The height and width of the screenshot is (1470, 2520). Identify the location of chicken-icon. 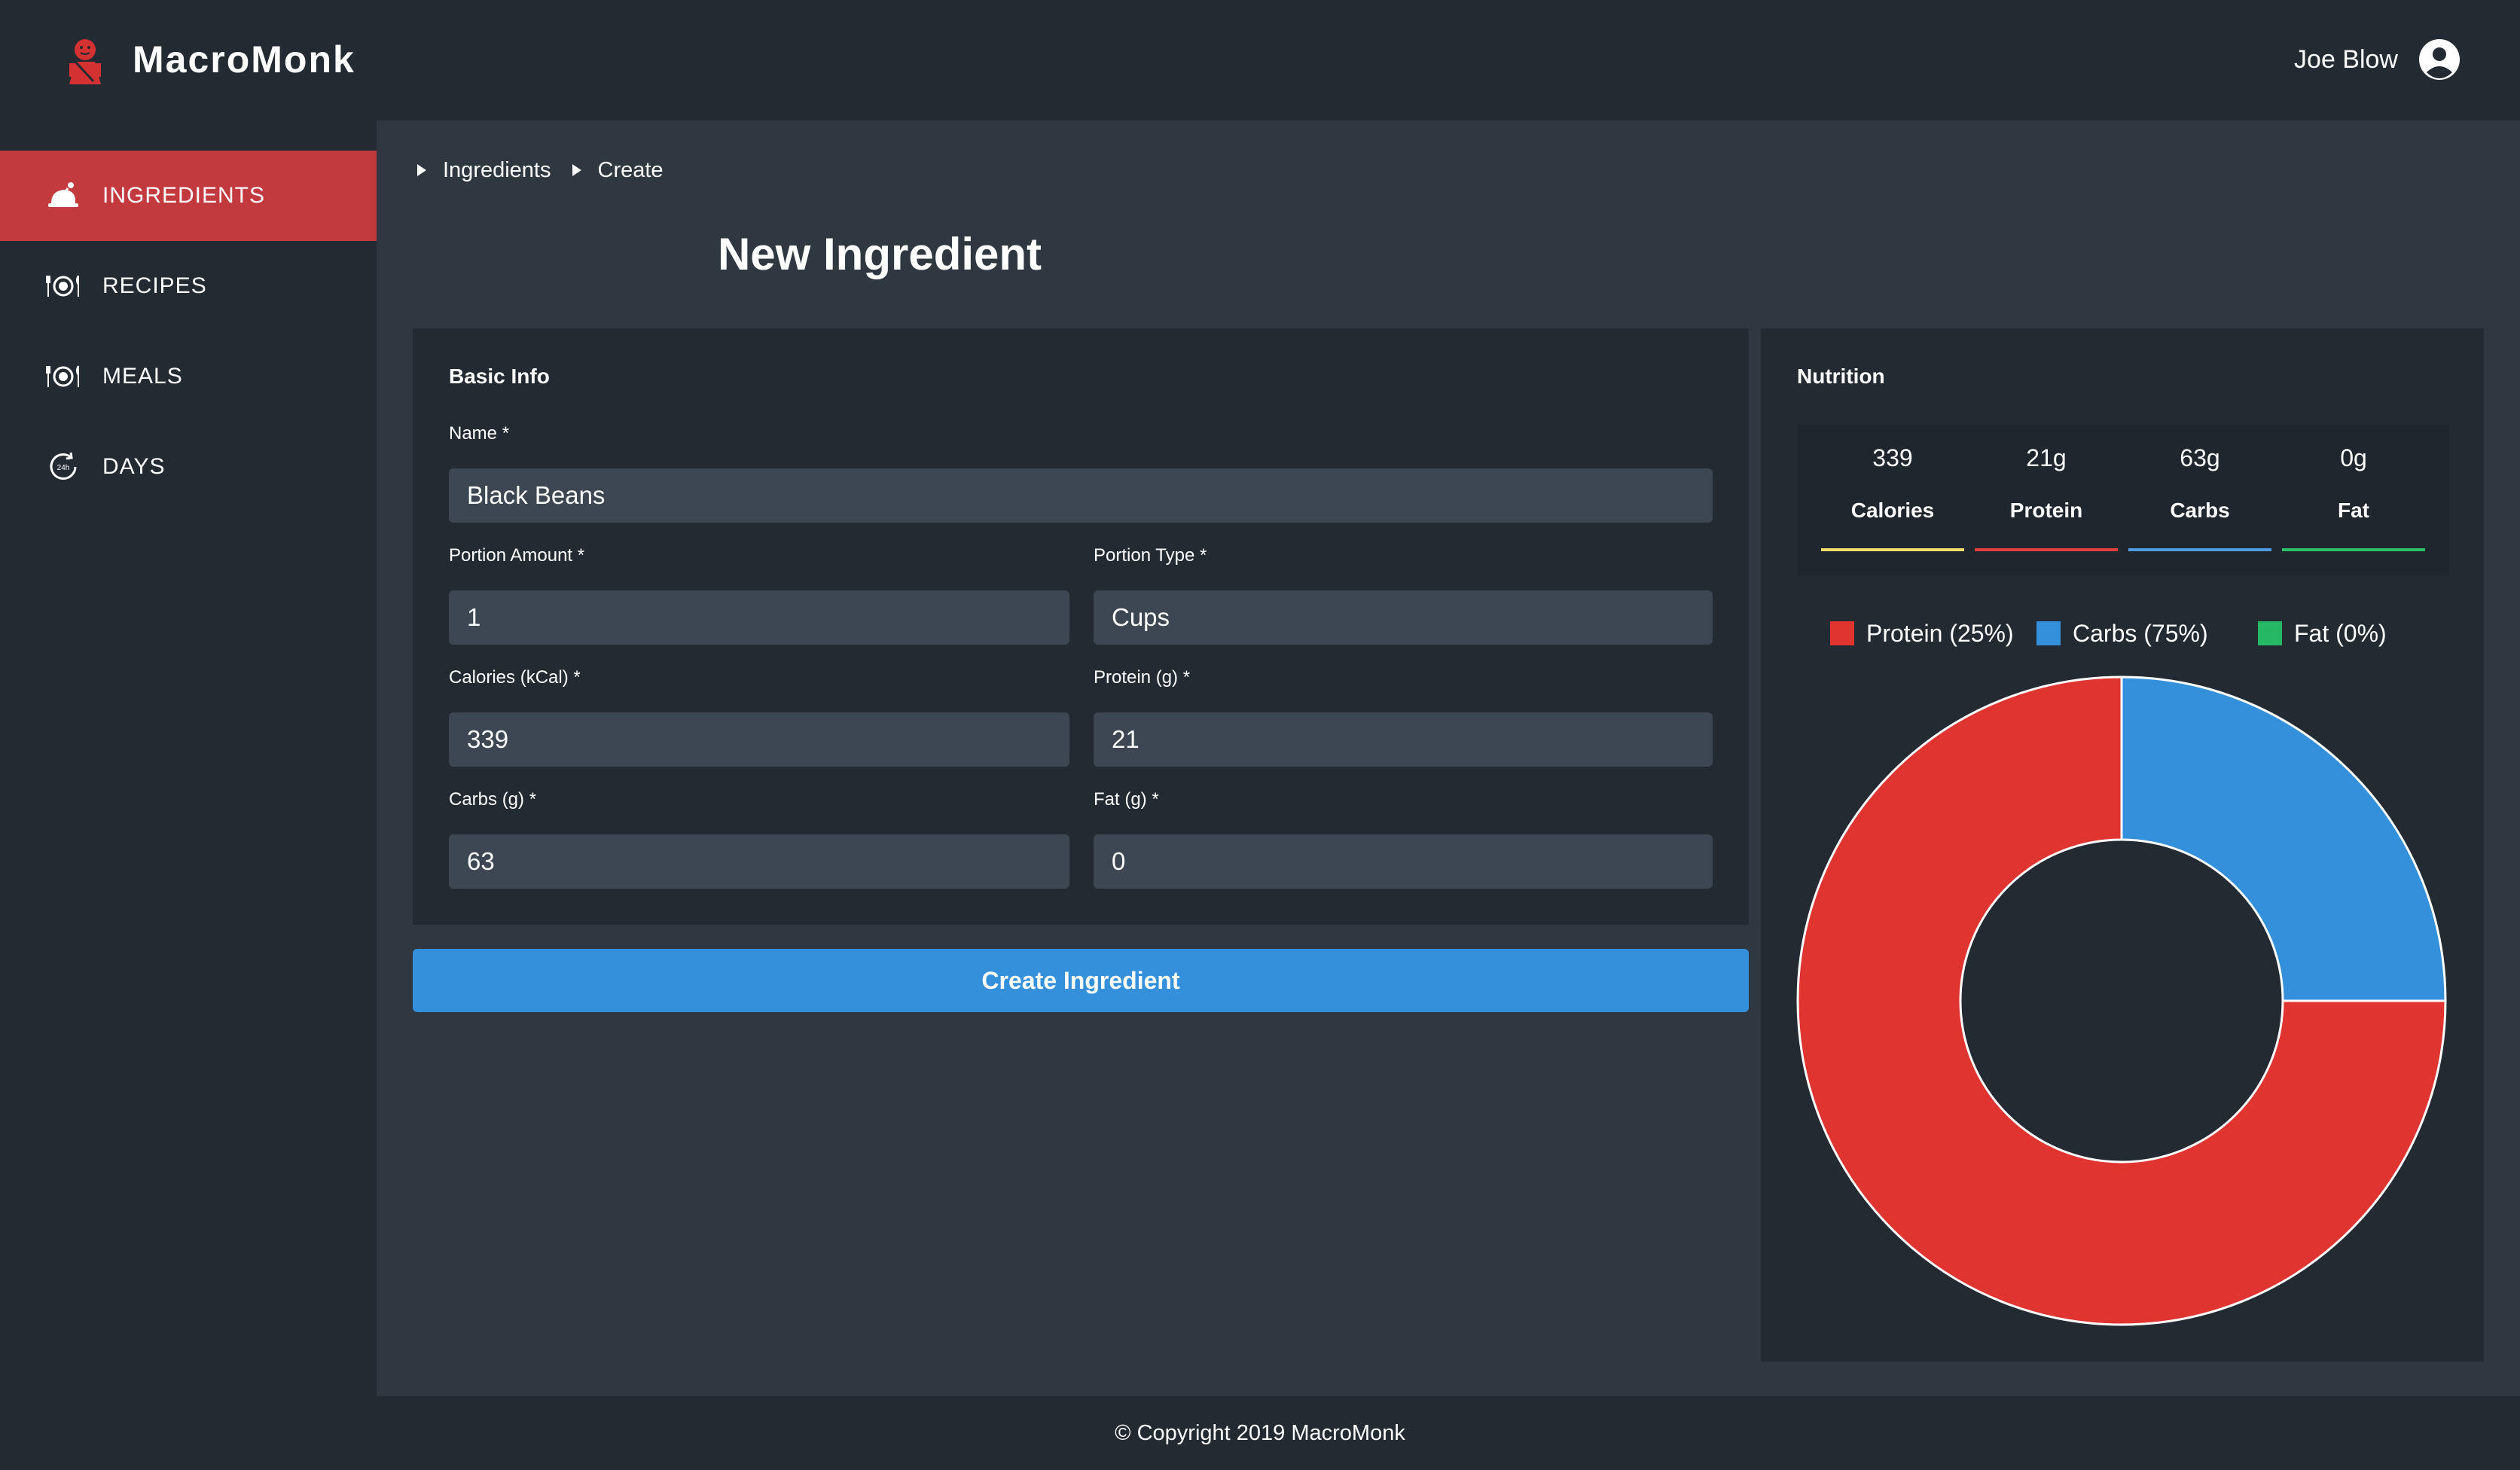
(63, 194).